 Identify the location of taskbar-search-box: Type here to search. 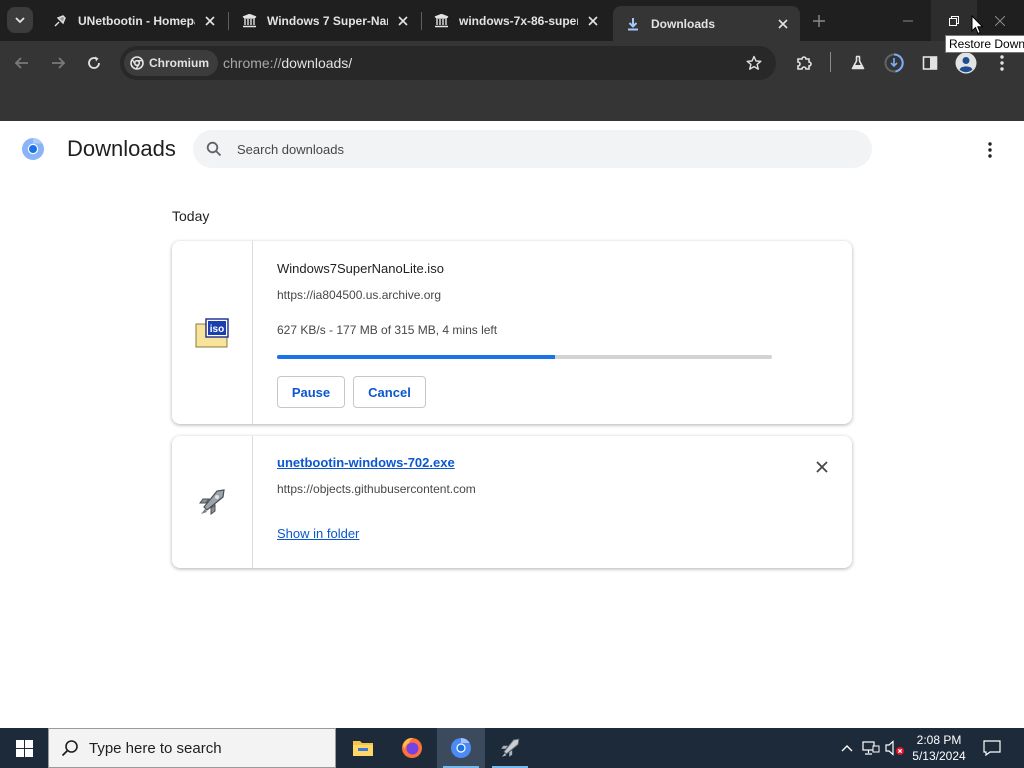
(192, 748).